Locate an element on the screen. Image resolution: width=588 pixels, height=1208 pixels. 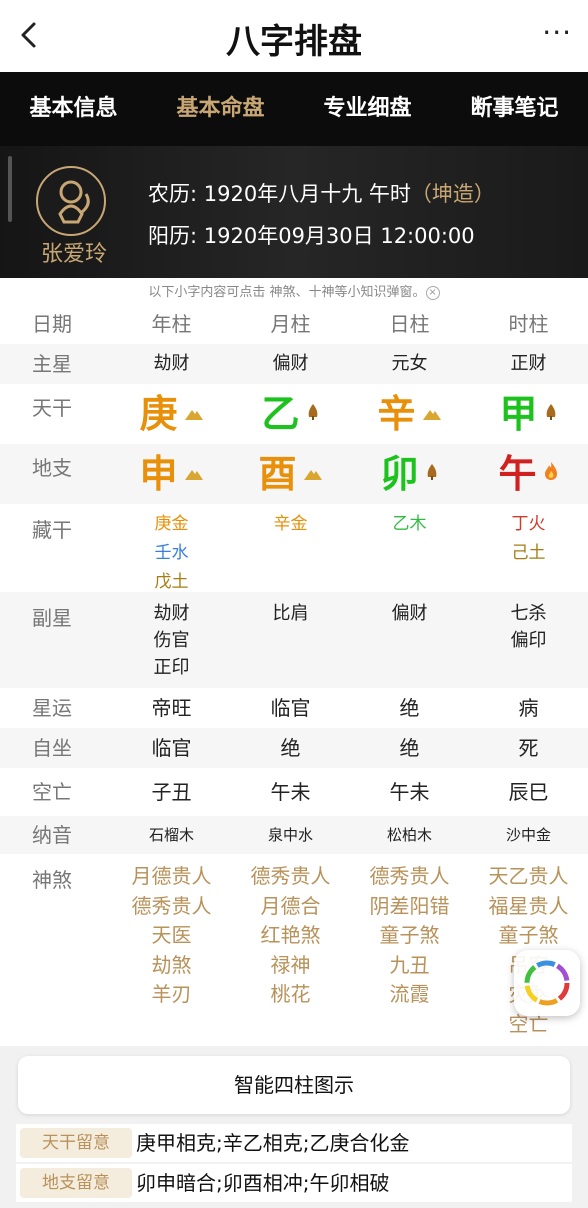
sub-star: 伤官 is located at coordinates (171, 640).